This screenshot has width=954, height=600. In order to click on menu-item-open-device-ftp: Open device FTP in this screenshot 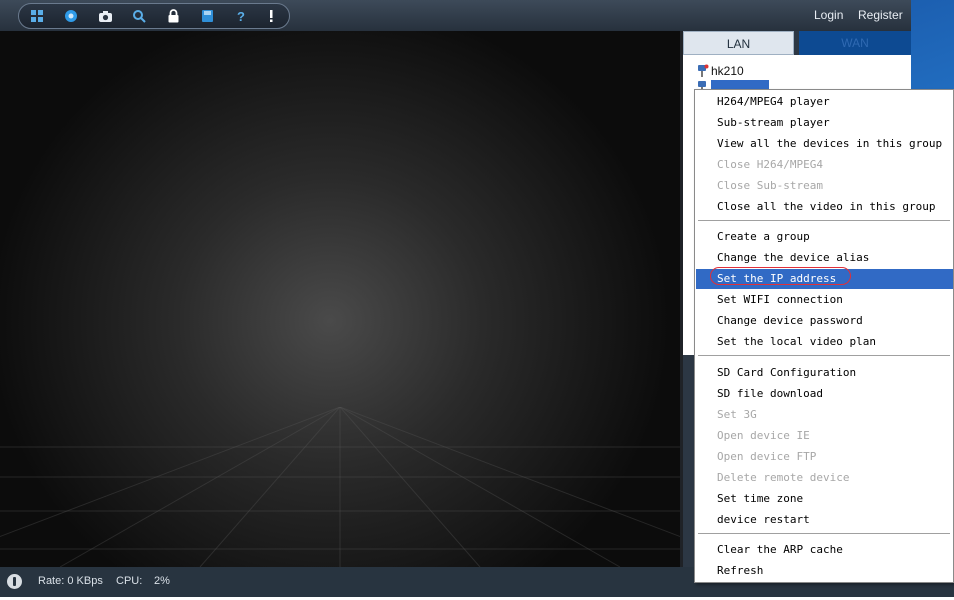, I will do `click(767, 456)`.